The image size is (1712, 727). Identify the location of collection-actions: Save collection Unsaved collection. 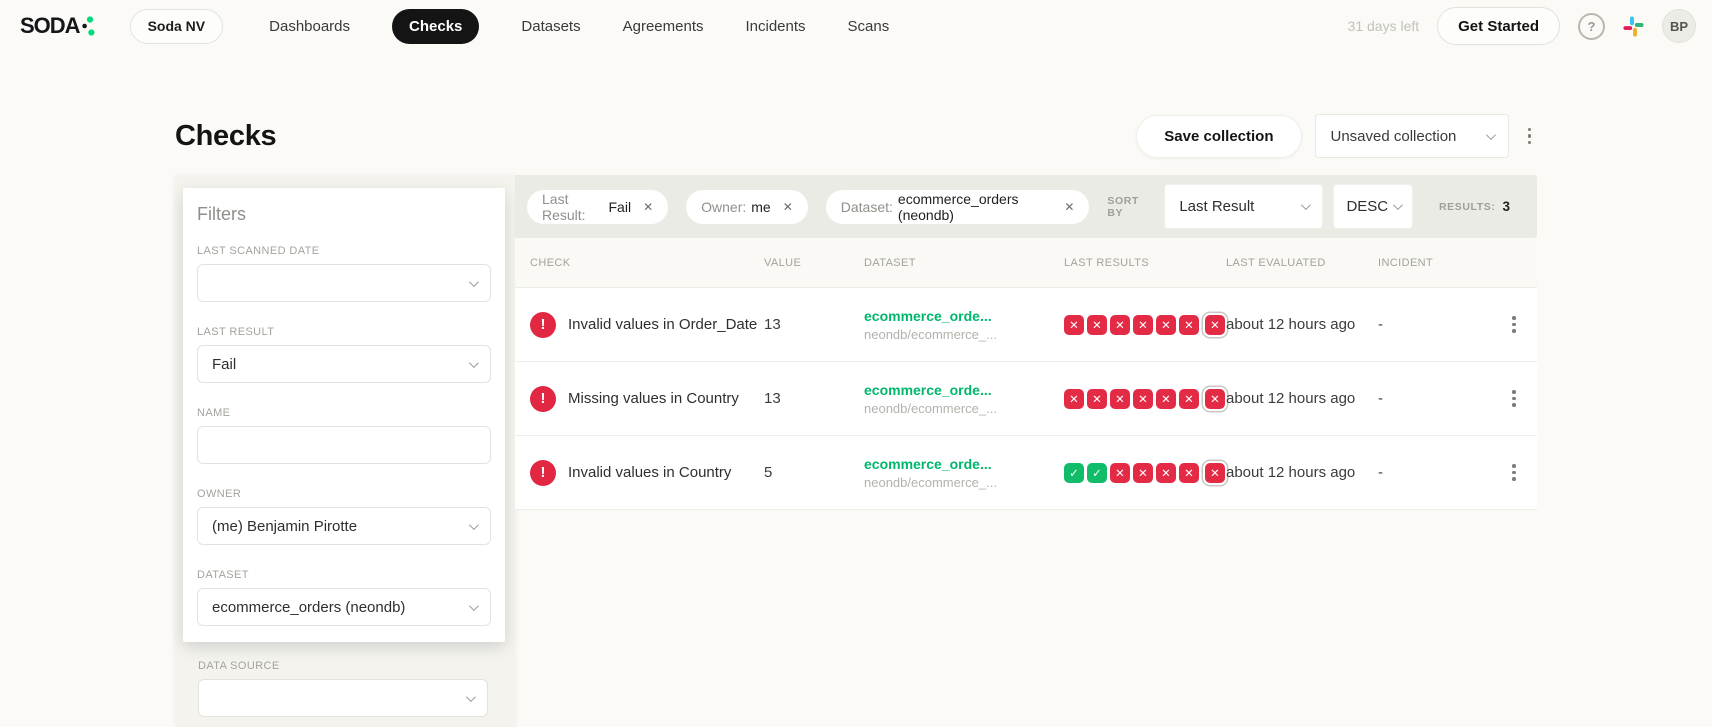
(1336, 136).